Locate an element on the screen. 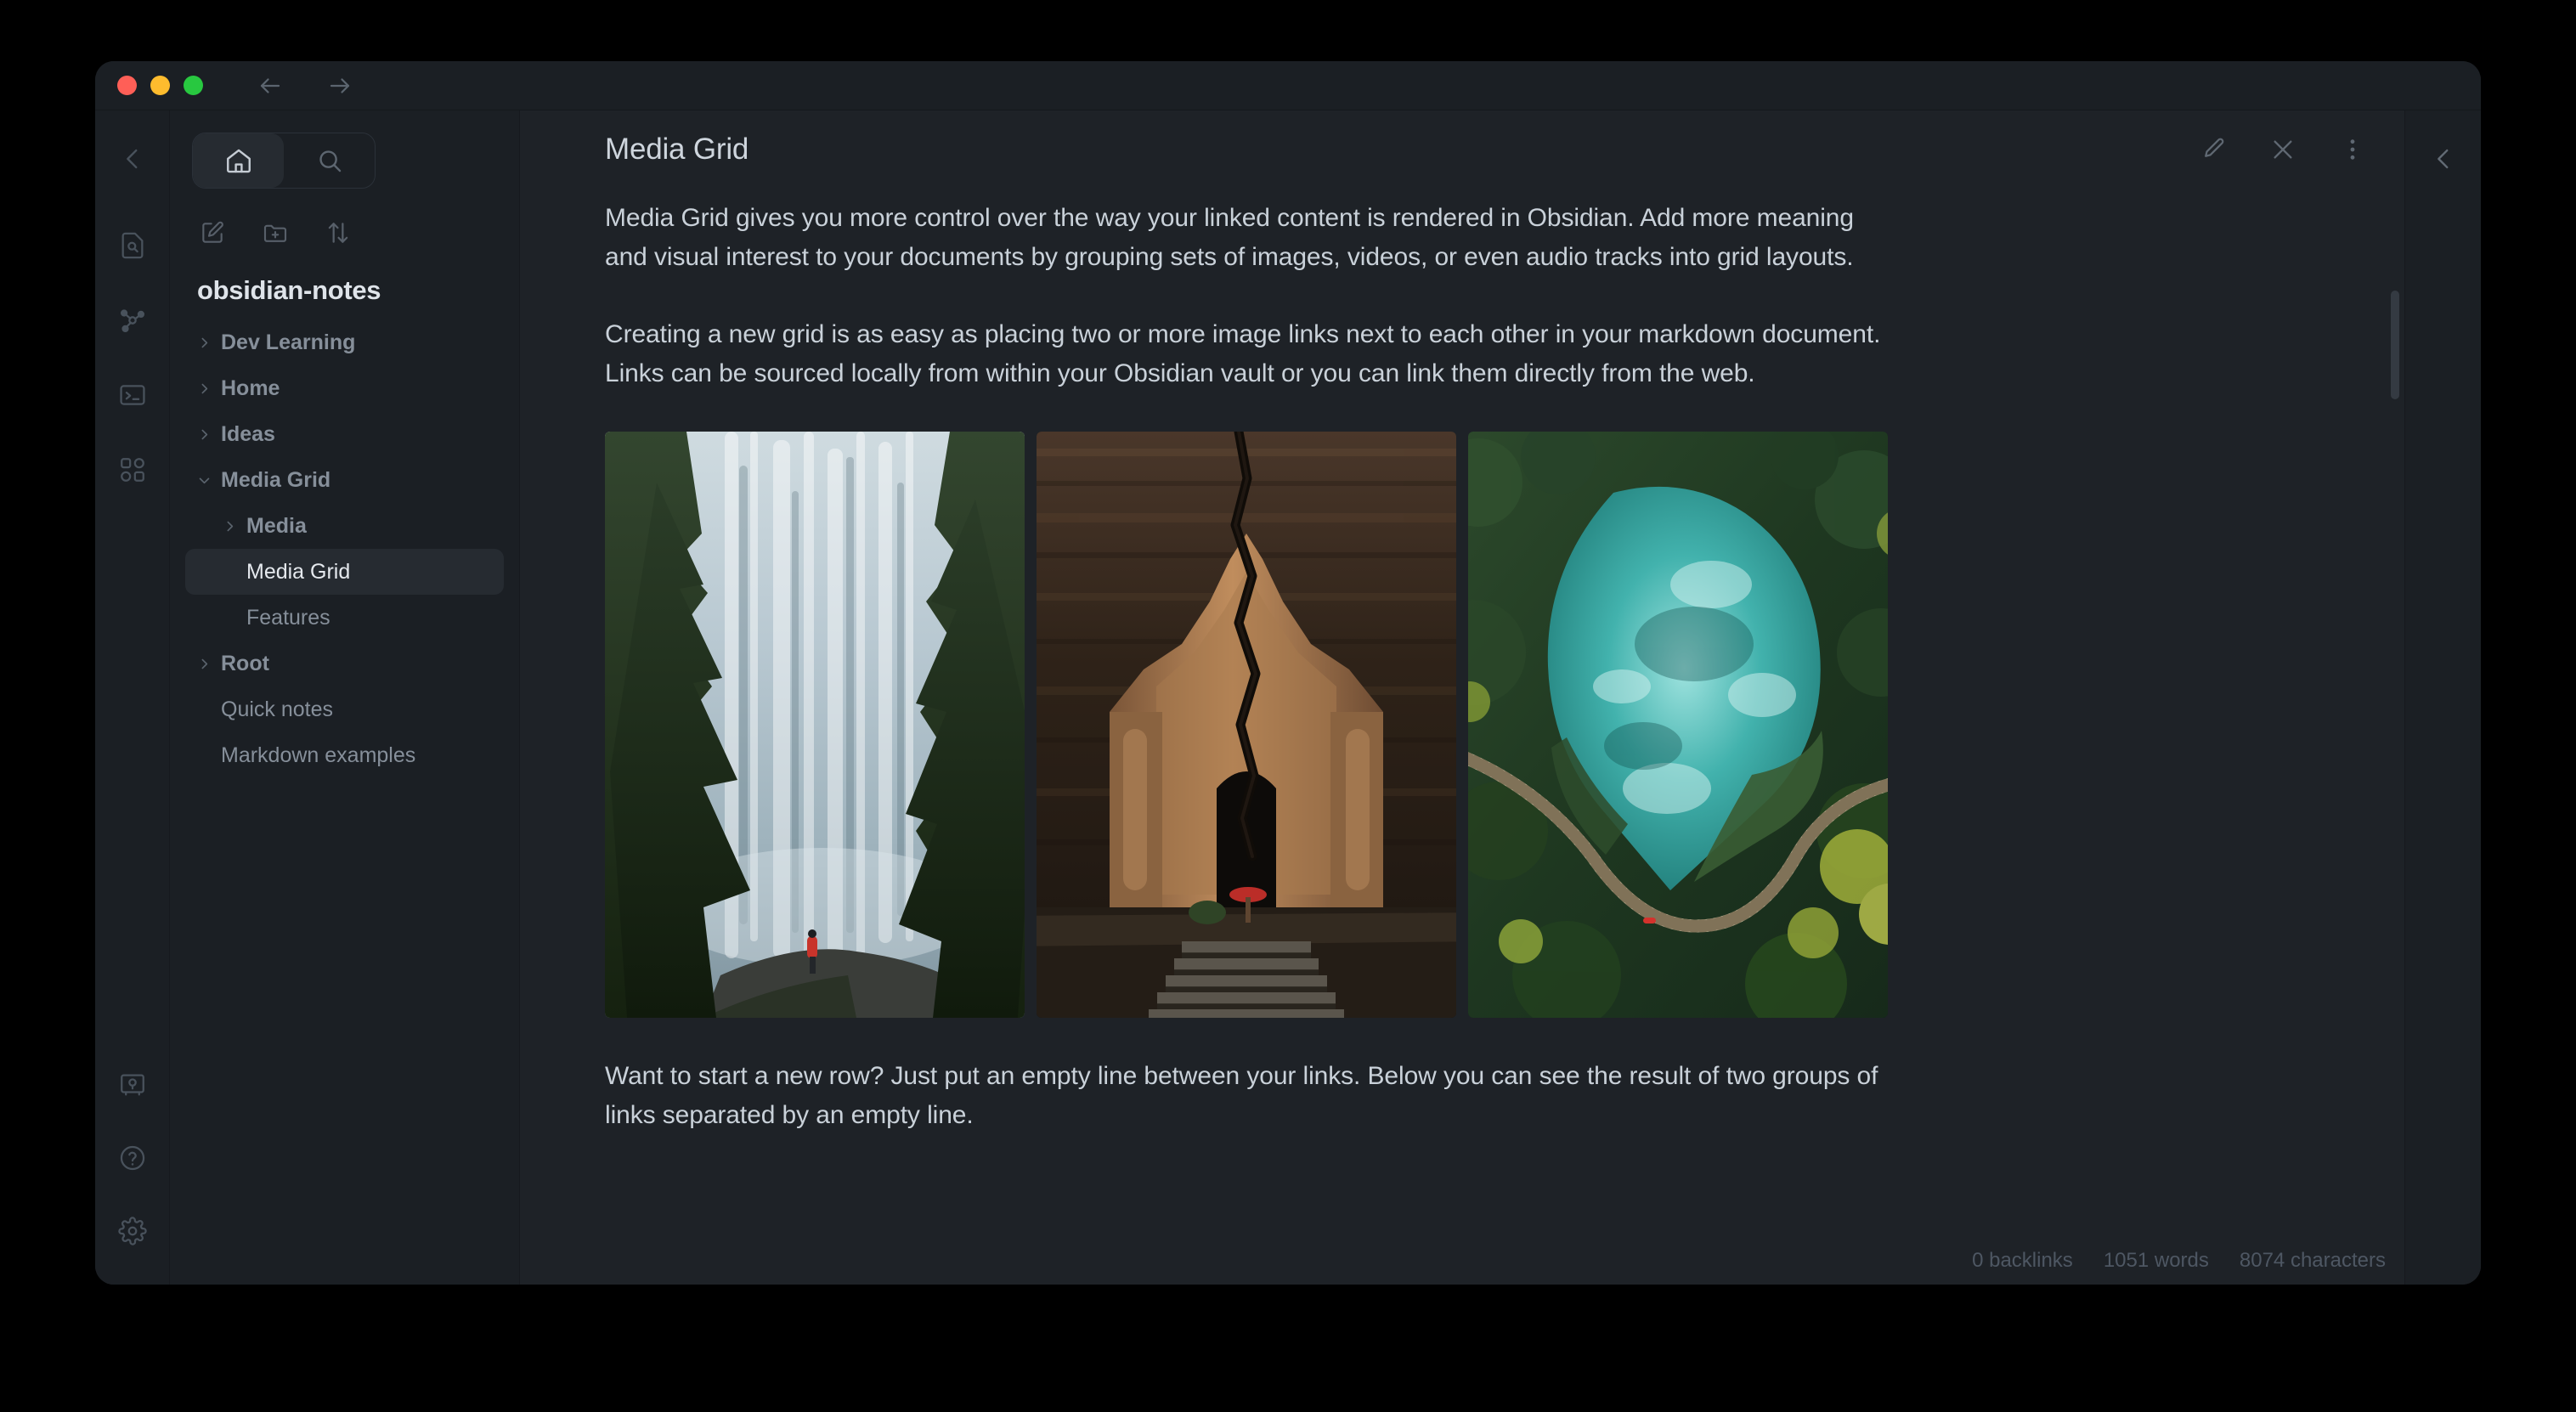  tree-folder: Media Grid is located at coordinates (344, 480).